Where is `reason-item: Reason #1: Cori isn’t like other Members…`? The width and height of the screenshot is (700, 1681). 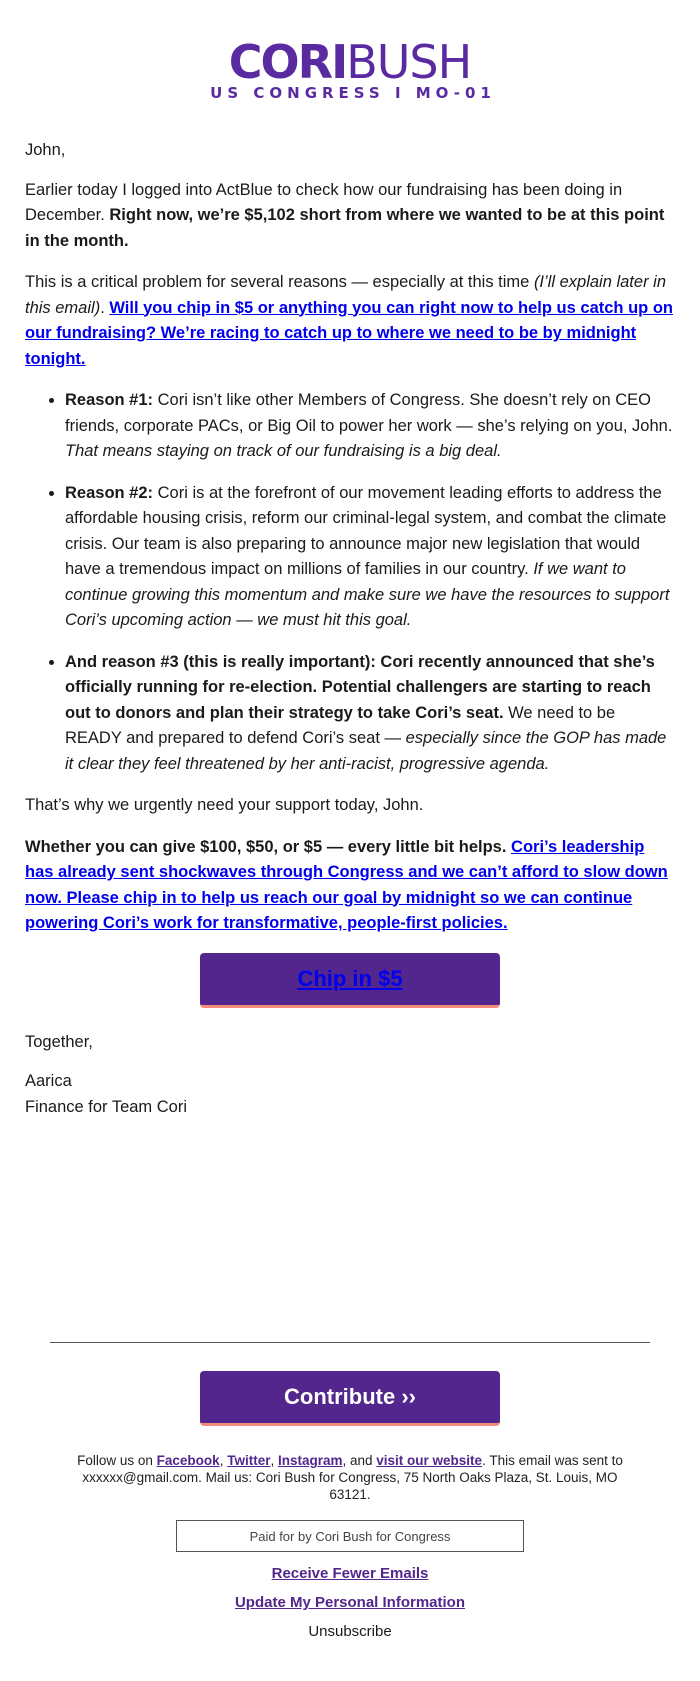 reason-item: Reason #1: Cori isn’t like other Members… is located at coordinates (370, 426).